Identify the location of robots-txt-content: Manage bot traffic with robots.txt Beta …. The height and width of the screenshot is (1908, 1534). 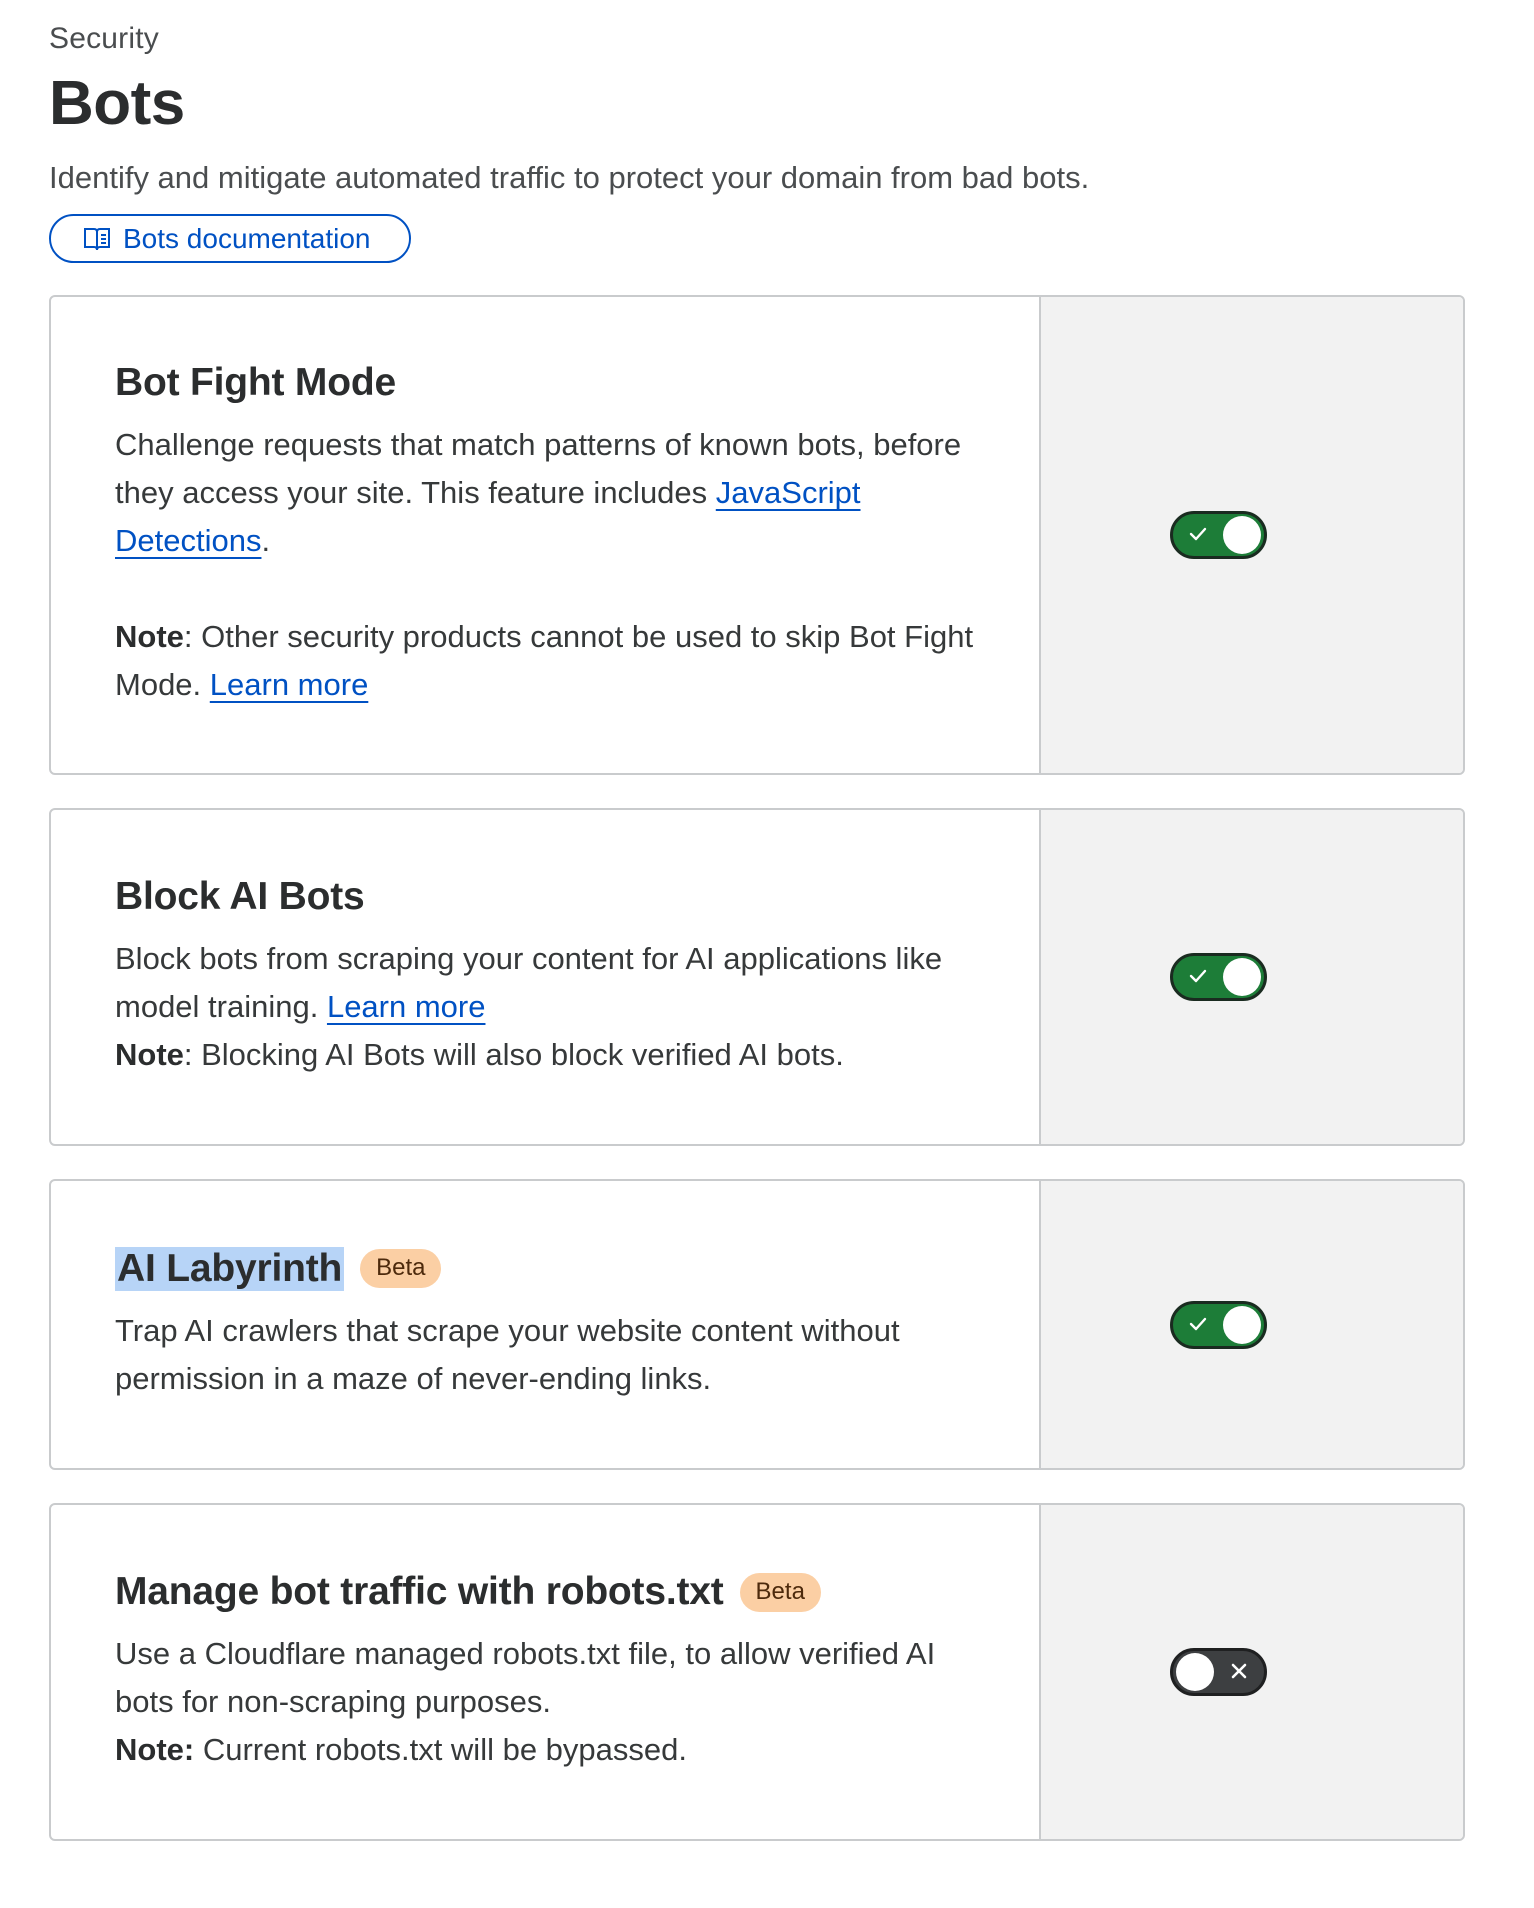
(546, 1672).